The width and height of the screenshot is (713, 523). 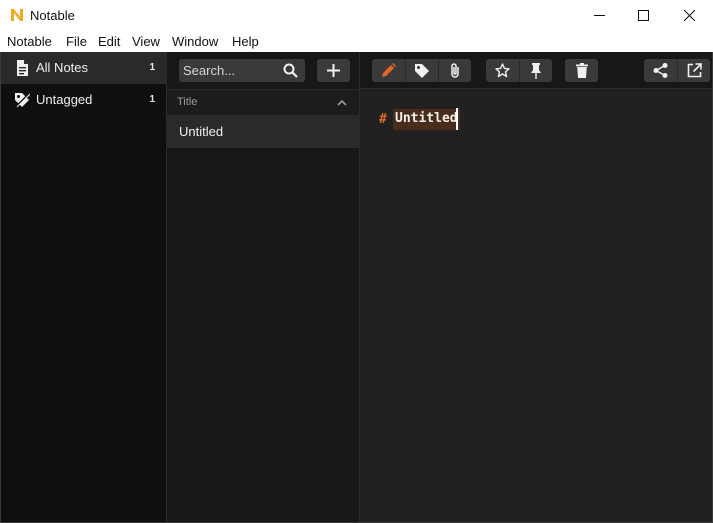 What do you see at coordinates (62, 67) in the screenshot?
I see `sidebar-item-label: All Notes` at bounding box center [62, 67].